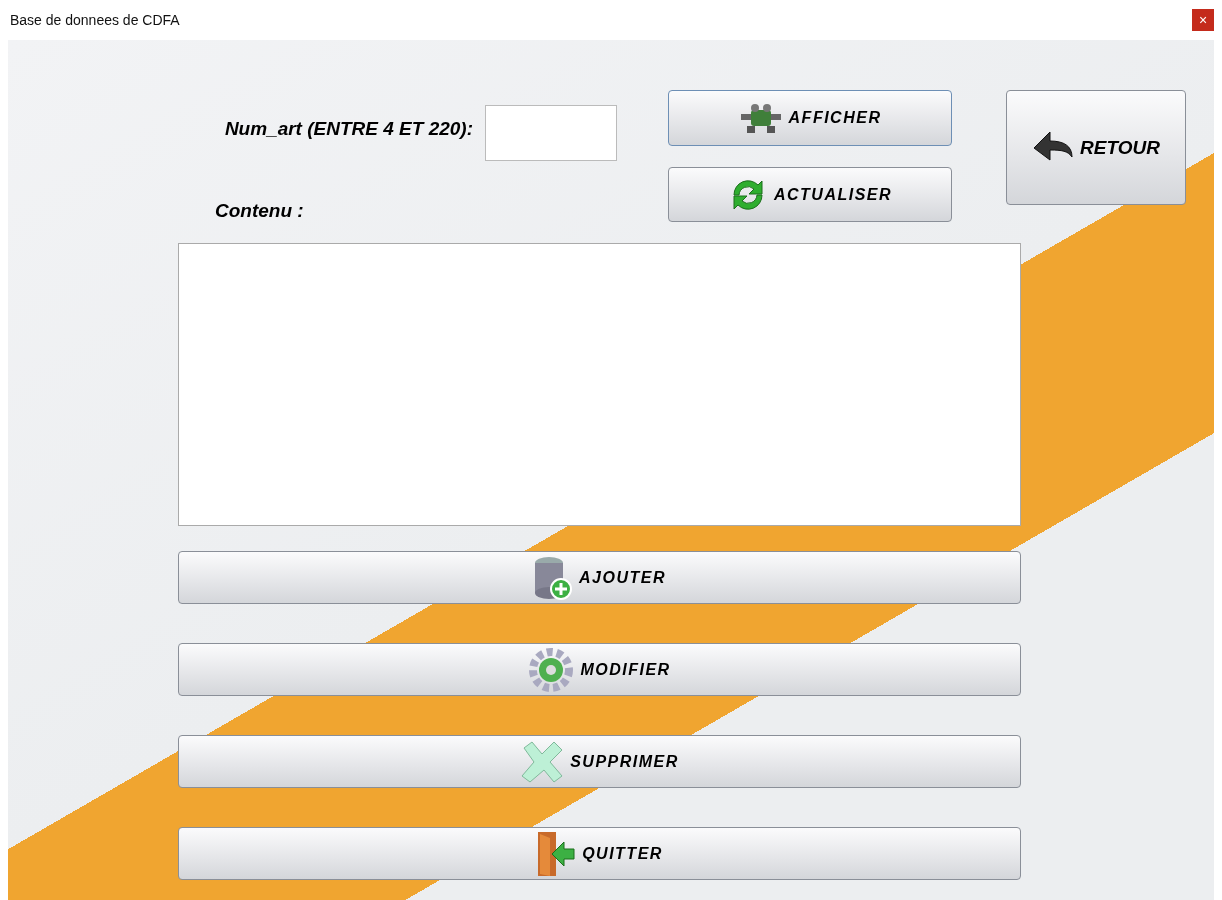 The width and height of the screenshot is (1222, 900). Describe the element at coordinates (349, 128) in the screenshot. I see `field-label: Num_art (ENTRE 4 ET 220):` at that location.